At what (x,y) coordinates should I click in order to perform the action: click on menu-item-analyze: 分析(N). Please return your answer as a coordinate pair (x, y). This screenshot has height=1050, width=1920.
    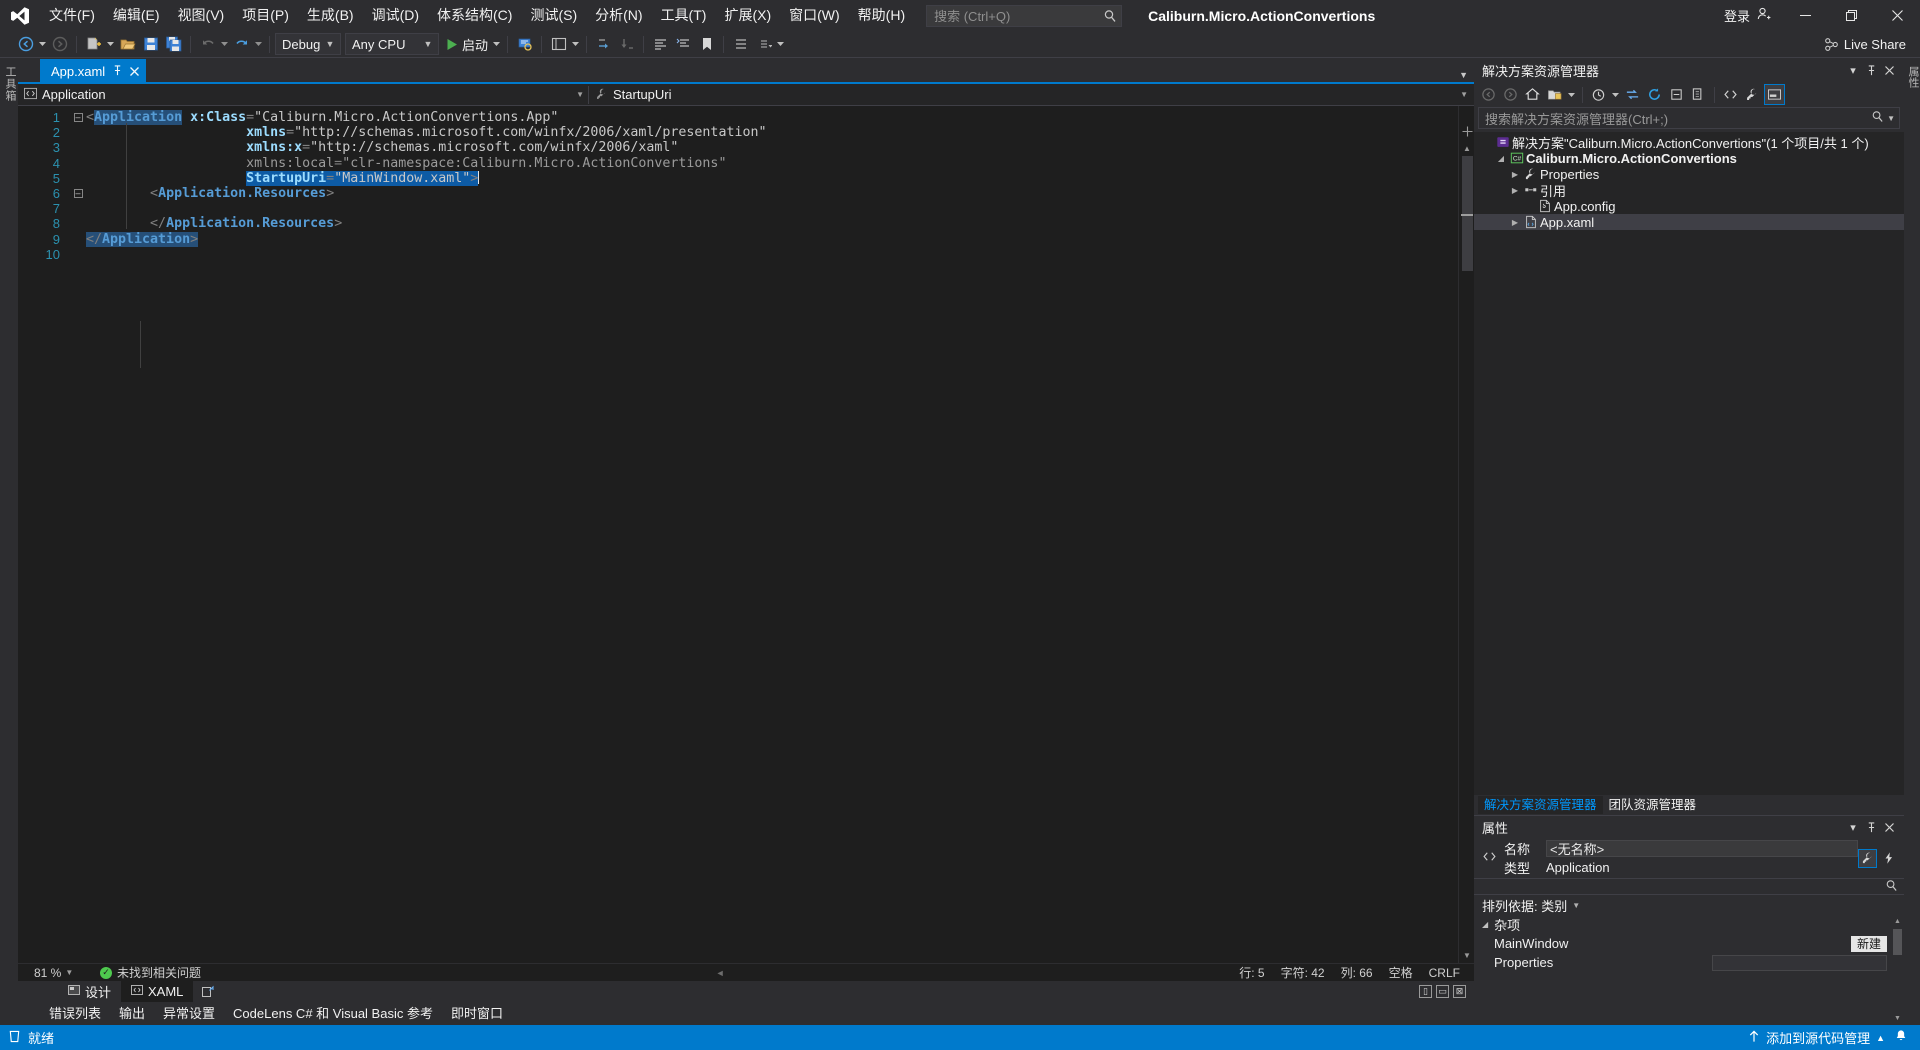
    Looking at the image, I should click on (618, 15).